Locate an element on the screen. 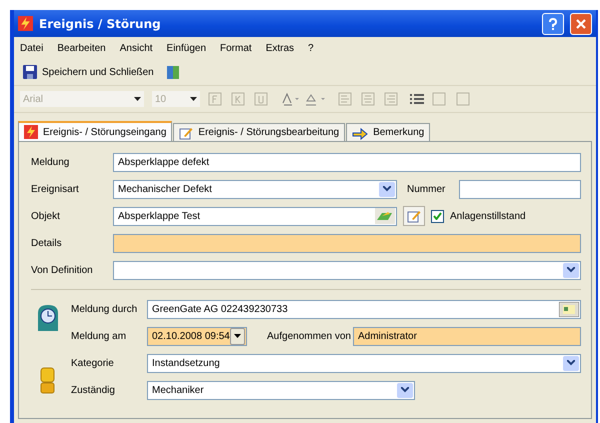 This screenshot has height=423, width=600. input-field: Absperklappe defekt is located at coordinates (347, 162).